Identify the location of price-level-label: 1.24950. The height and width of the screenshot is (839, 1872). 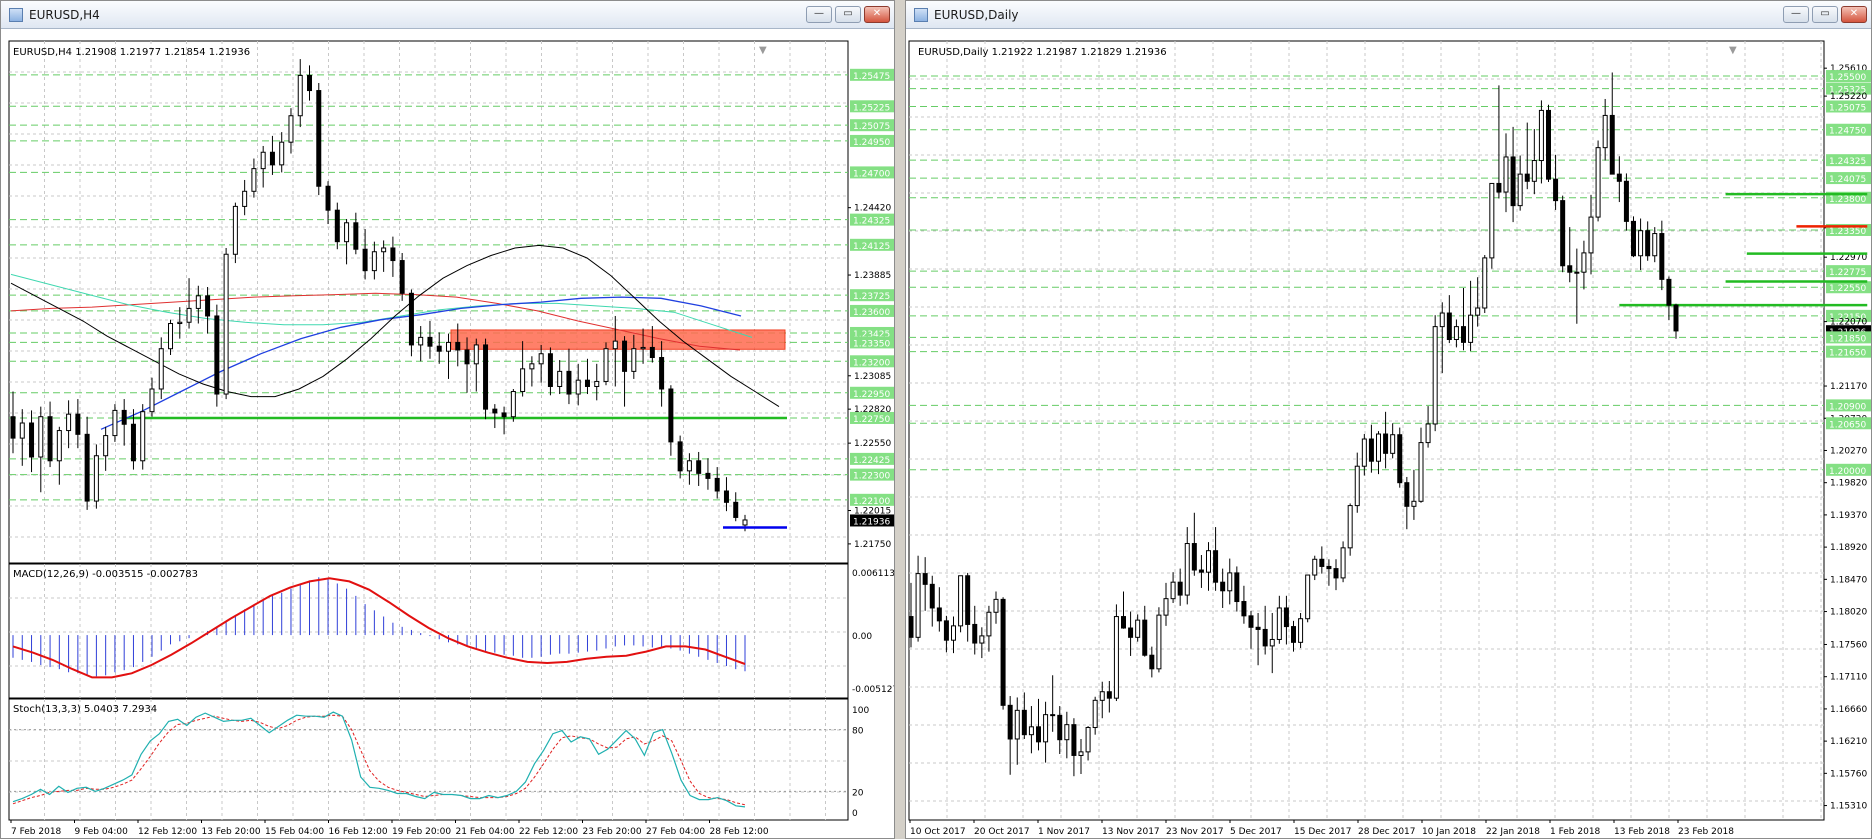
(871, 143).